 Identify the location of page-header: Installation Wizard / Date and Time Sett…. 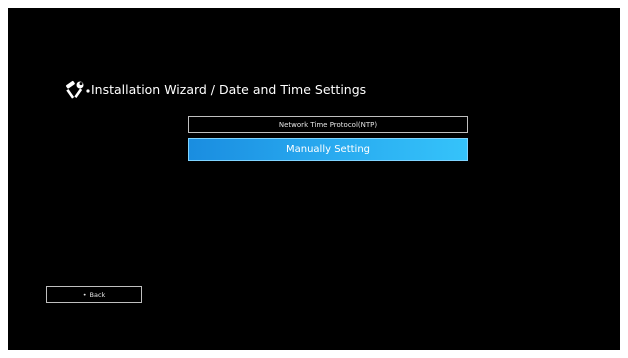
(215, 90).